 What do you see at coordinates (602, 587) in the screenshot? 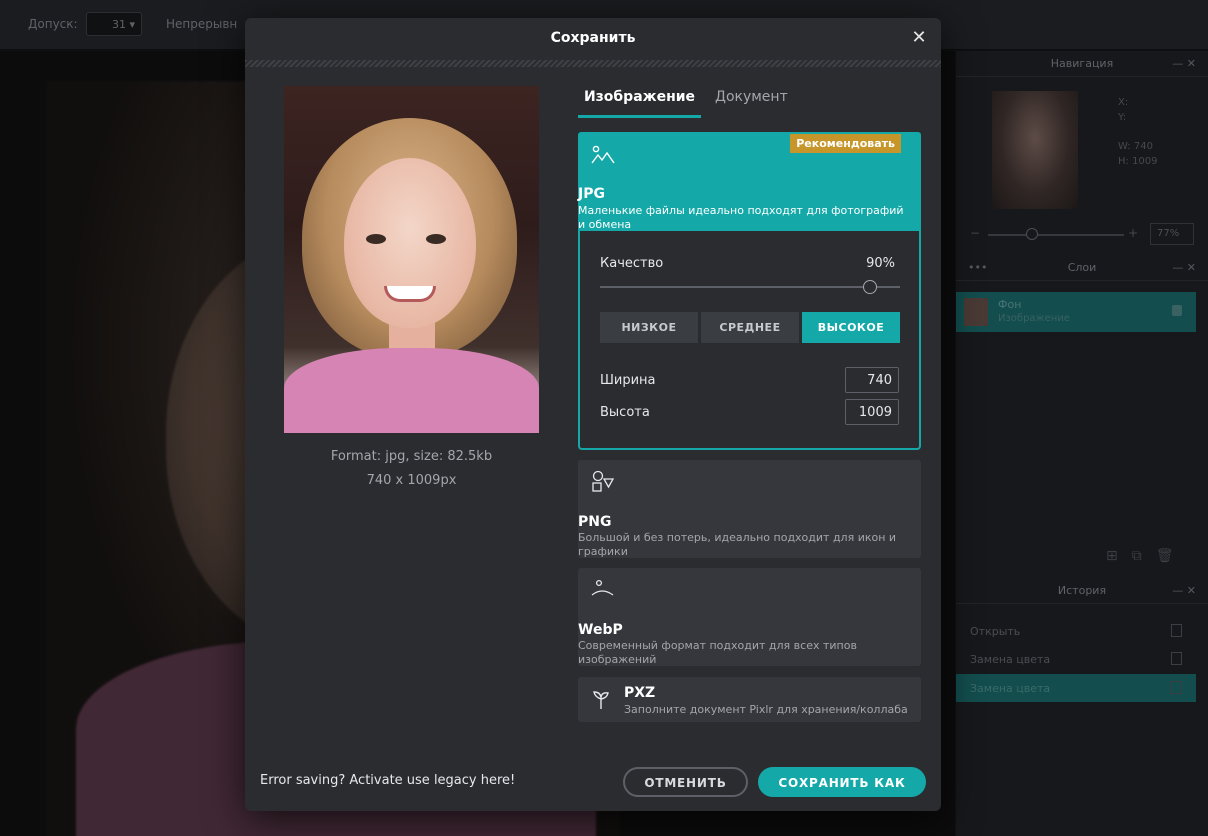
I see `webp-person-icon` at bounding box center [602, 587].